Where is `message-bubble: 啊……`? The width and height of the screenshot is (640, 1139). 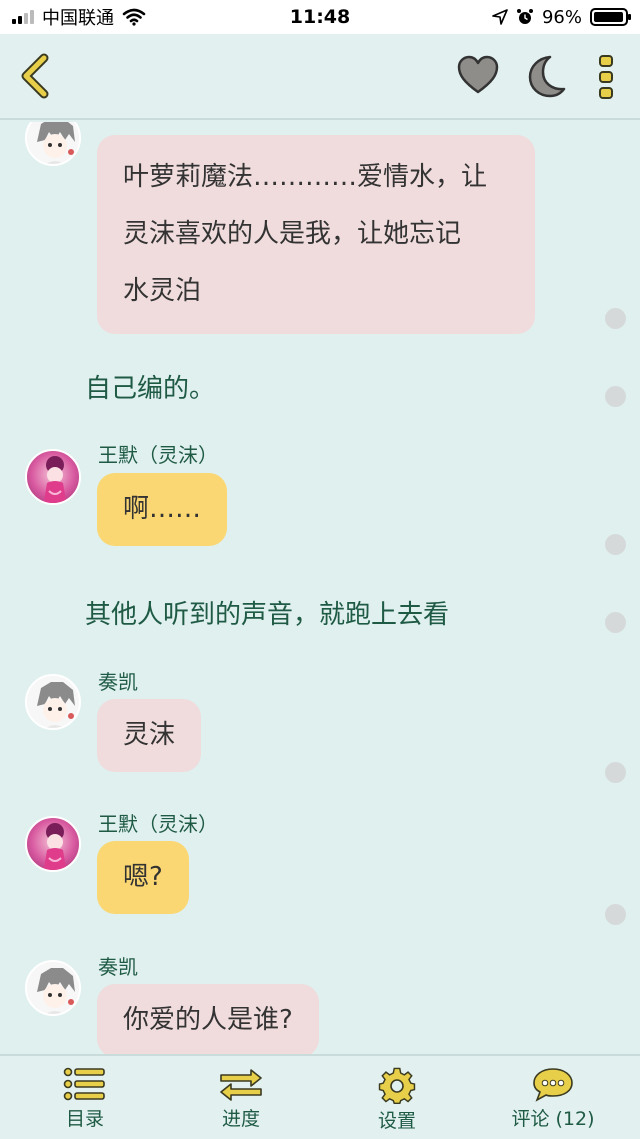 message-bubble: 啊…… is located at coordinates (162, 509).